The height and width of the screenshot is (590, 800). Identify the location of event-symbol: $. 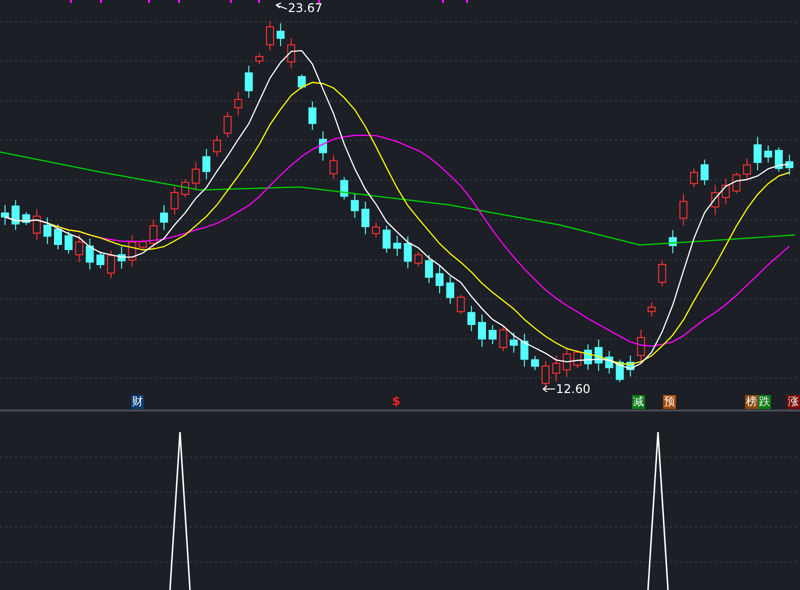
(396, 401).